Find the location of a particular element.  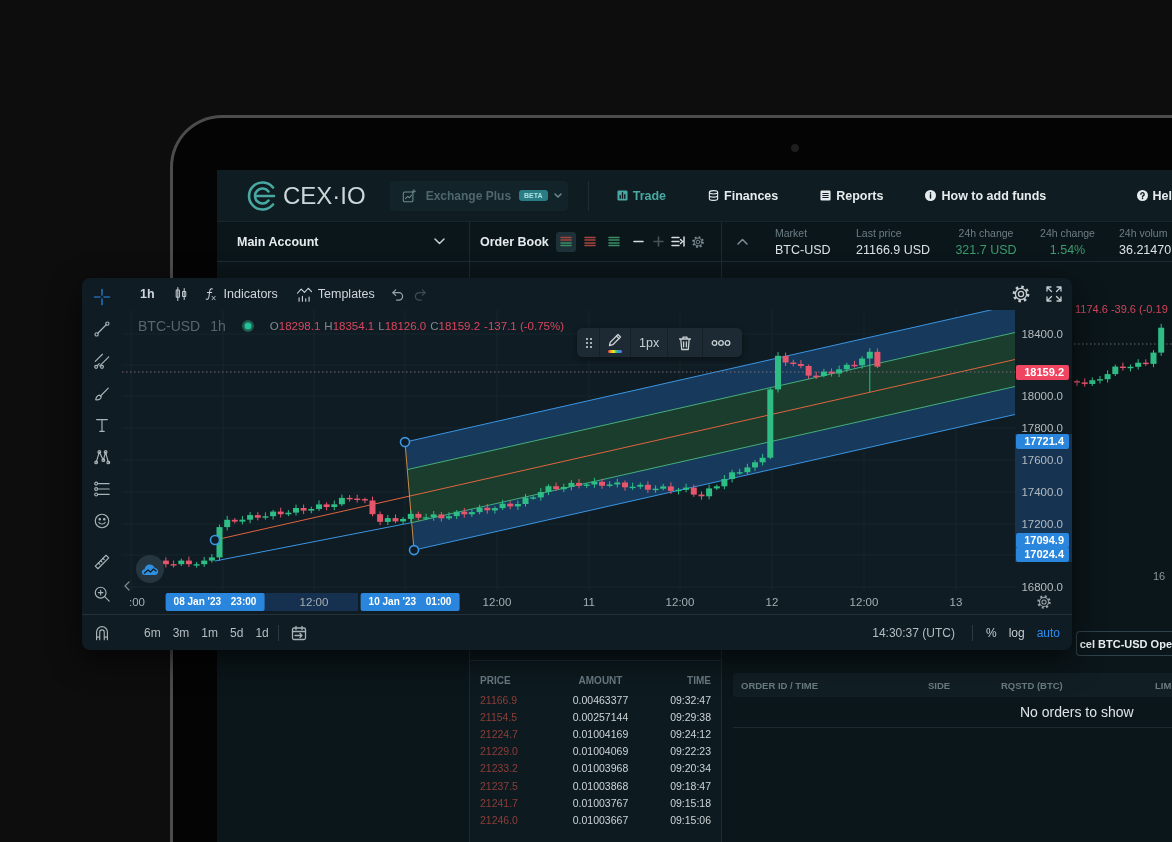

trade-time: 09:32:47 is located at coordinates (690, 699).